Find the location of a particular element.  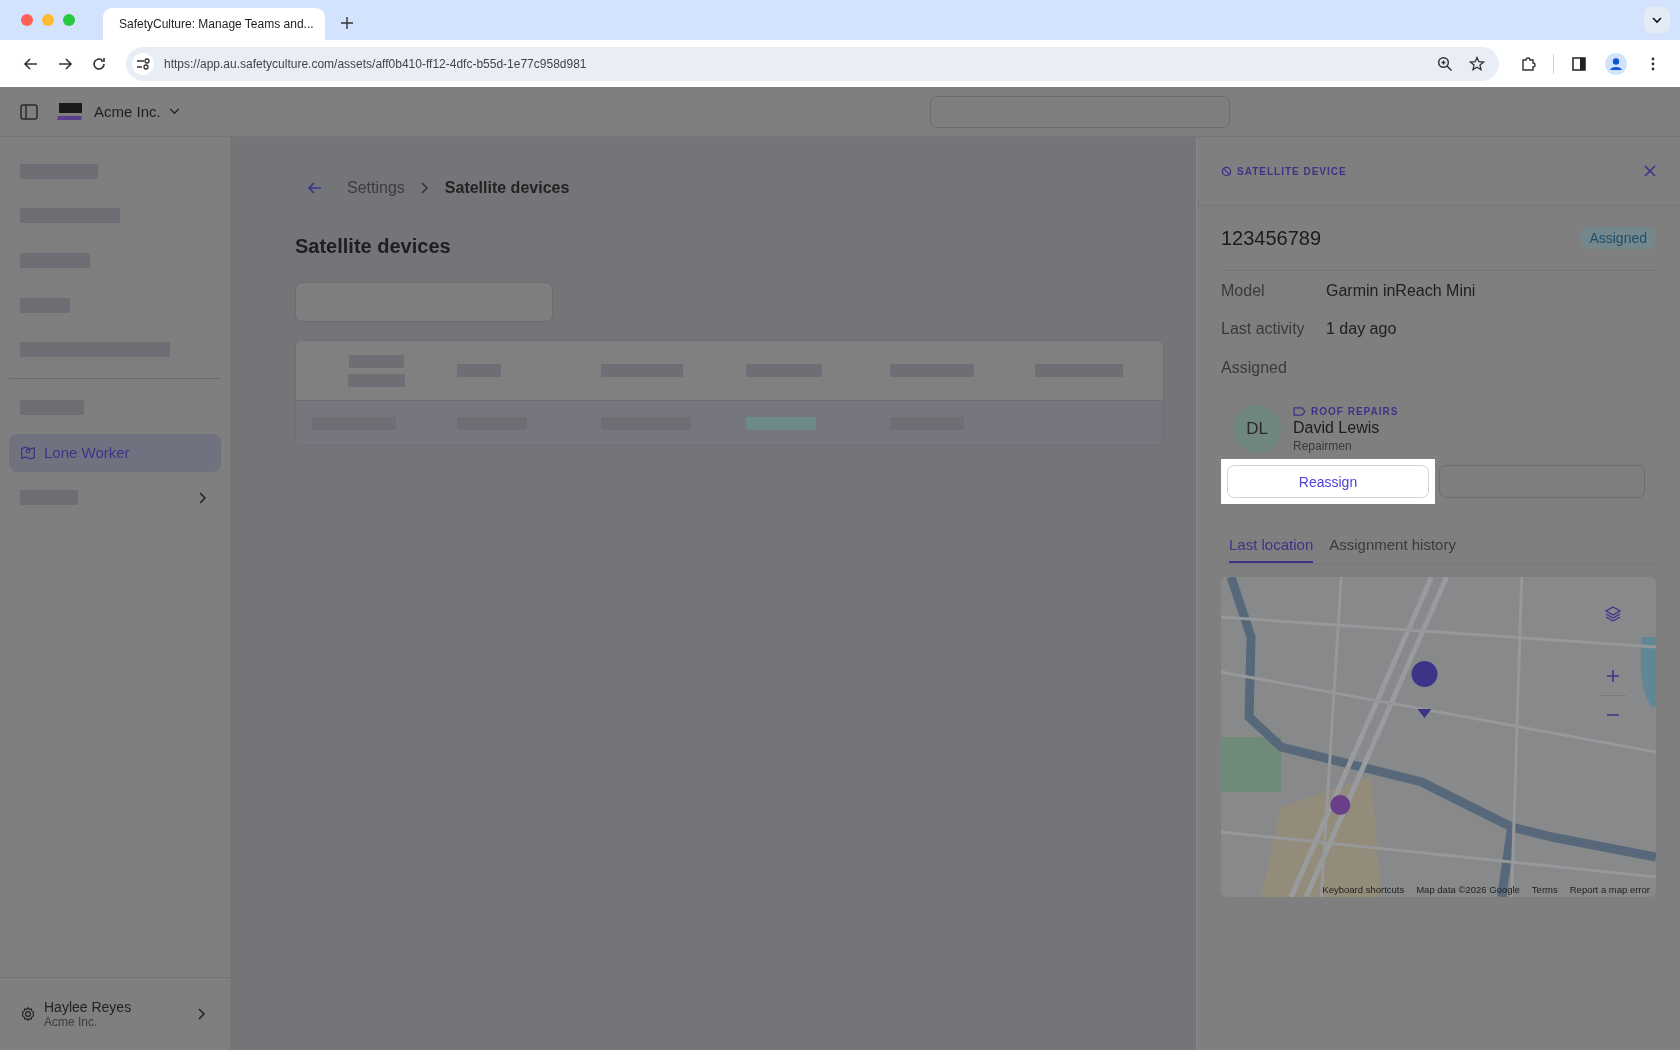

group-label: ROOF REPAIRS is located at coordinates (1346, 411).